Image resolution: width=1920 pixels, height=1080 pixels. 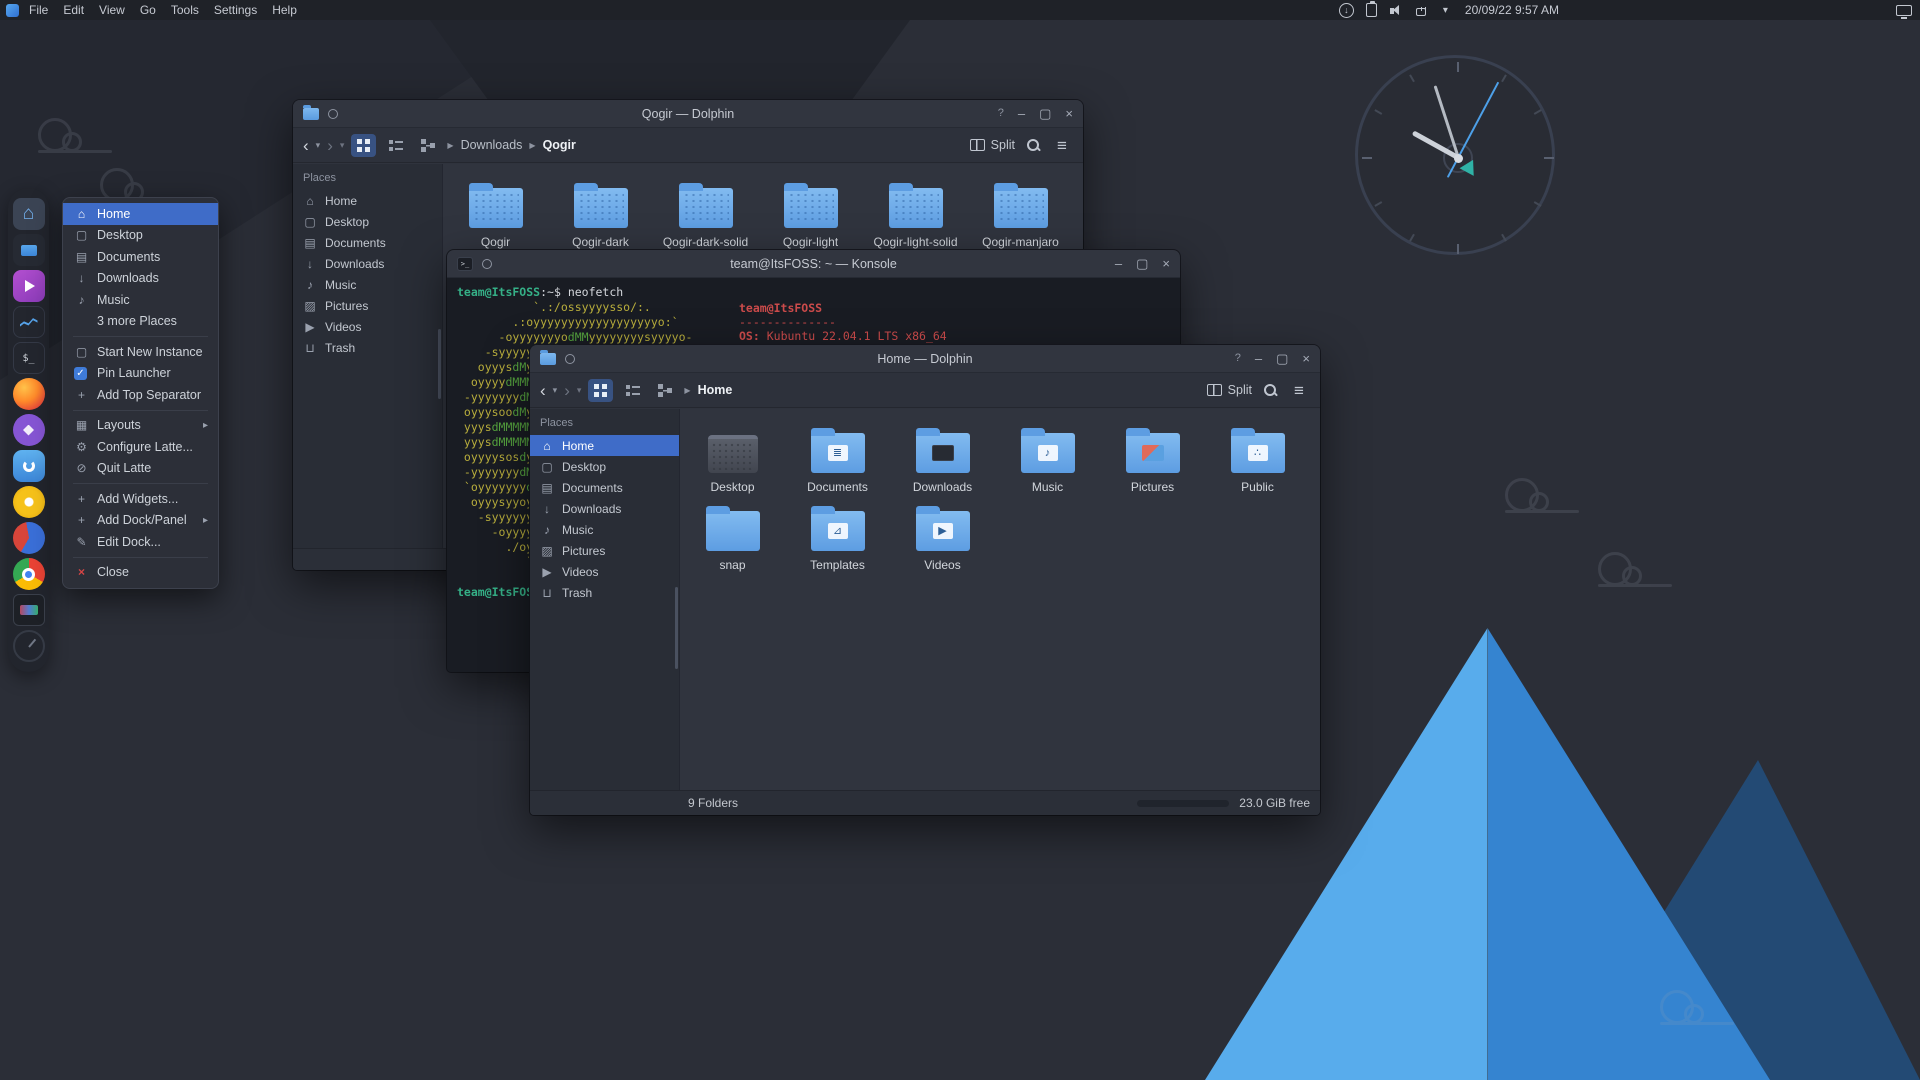 I want to click on places-item-home: ⌂ Home, so click(x=604, y=445).